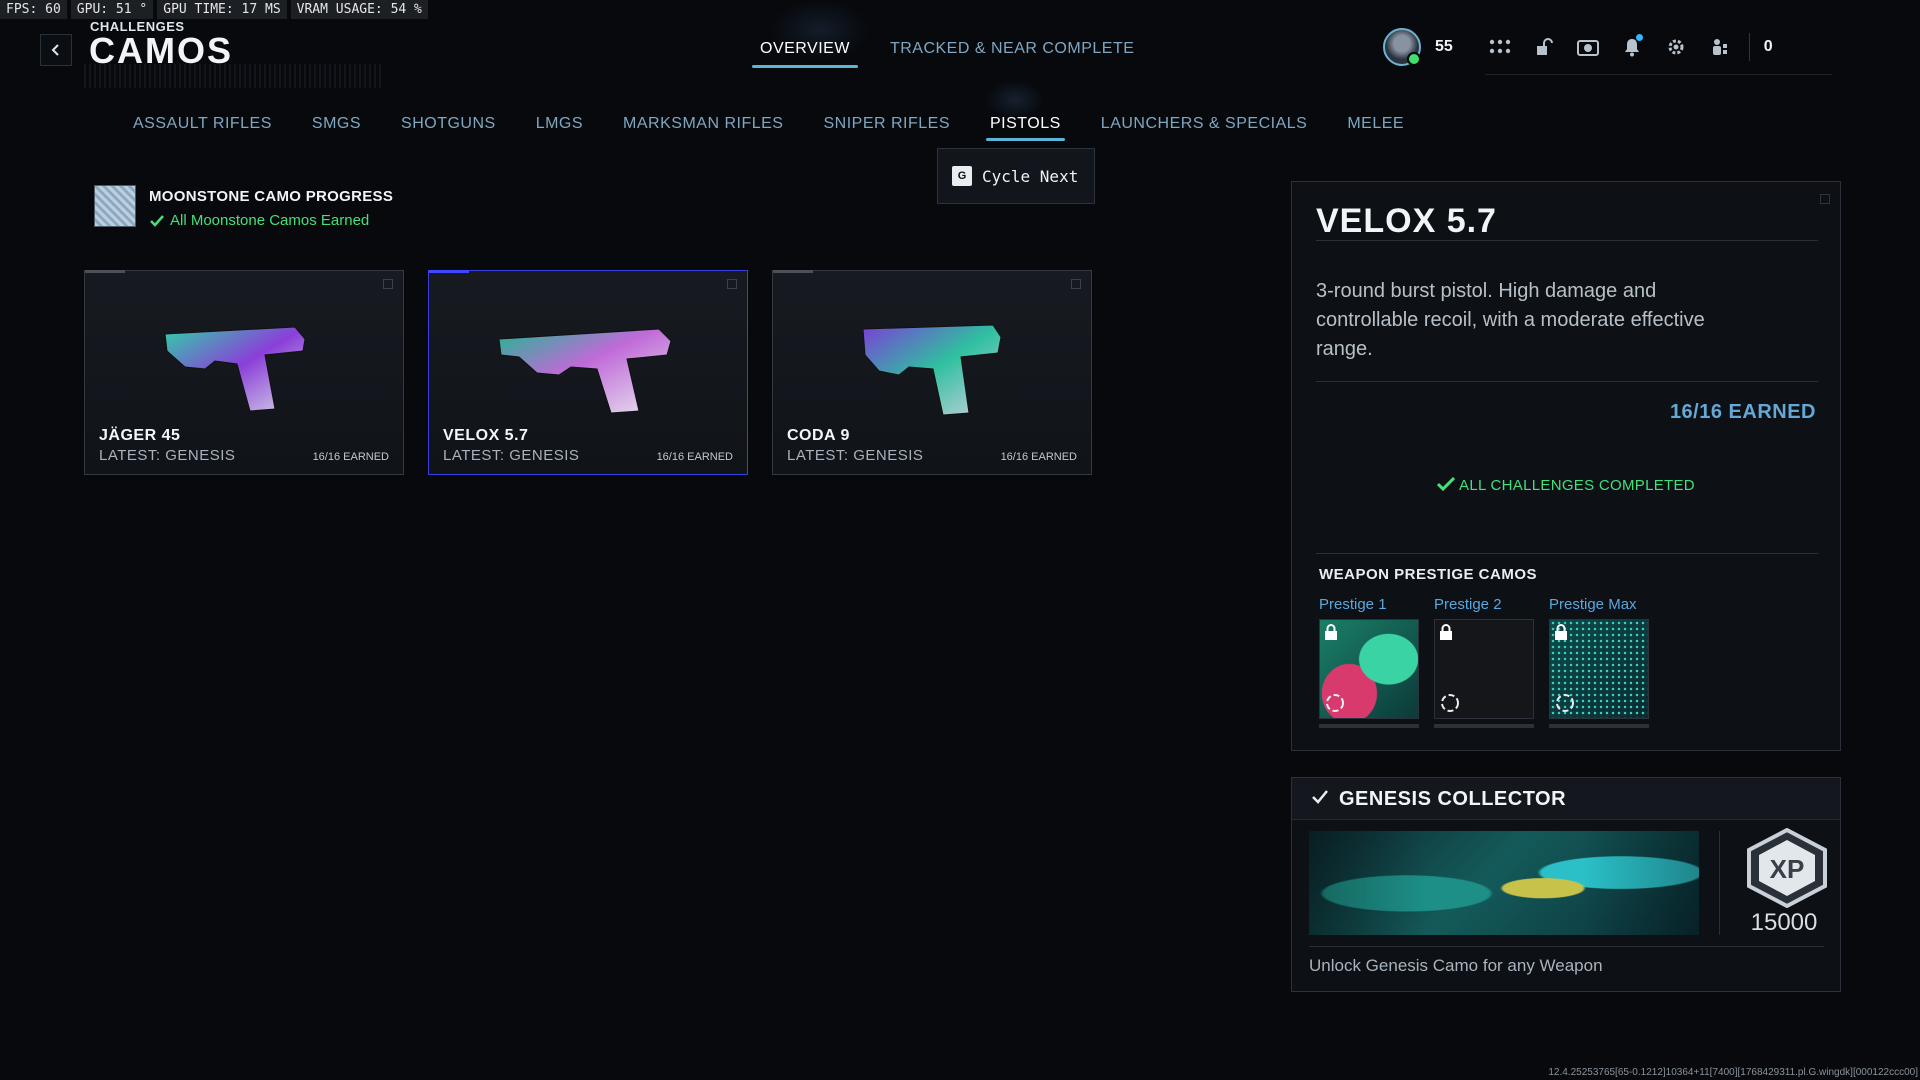 This screenshot has width=1920, height=1080. I want to click on category-shotguns: SHOTGUNS, so click(448, 128).